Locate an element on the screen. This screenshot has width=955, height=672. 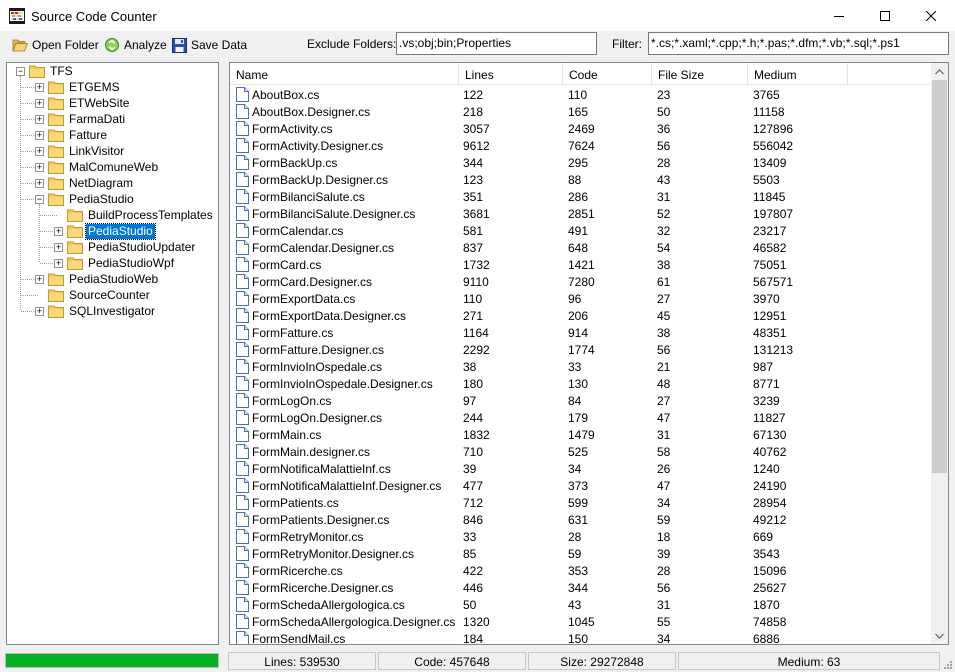
table-row: FormExportData.cs 110 96 27 3970 is located at coordinates (580, 298).